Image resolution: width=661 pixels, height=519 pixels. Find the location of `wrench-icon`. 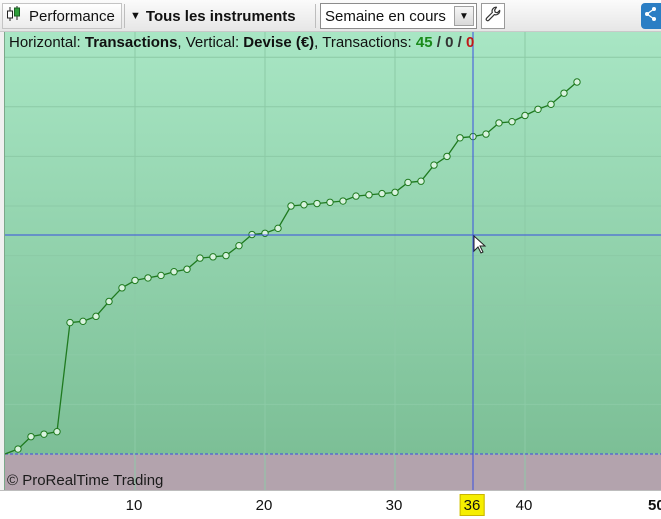

wrench-icon is located at coordinates (493, 16).